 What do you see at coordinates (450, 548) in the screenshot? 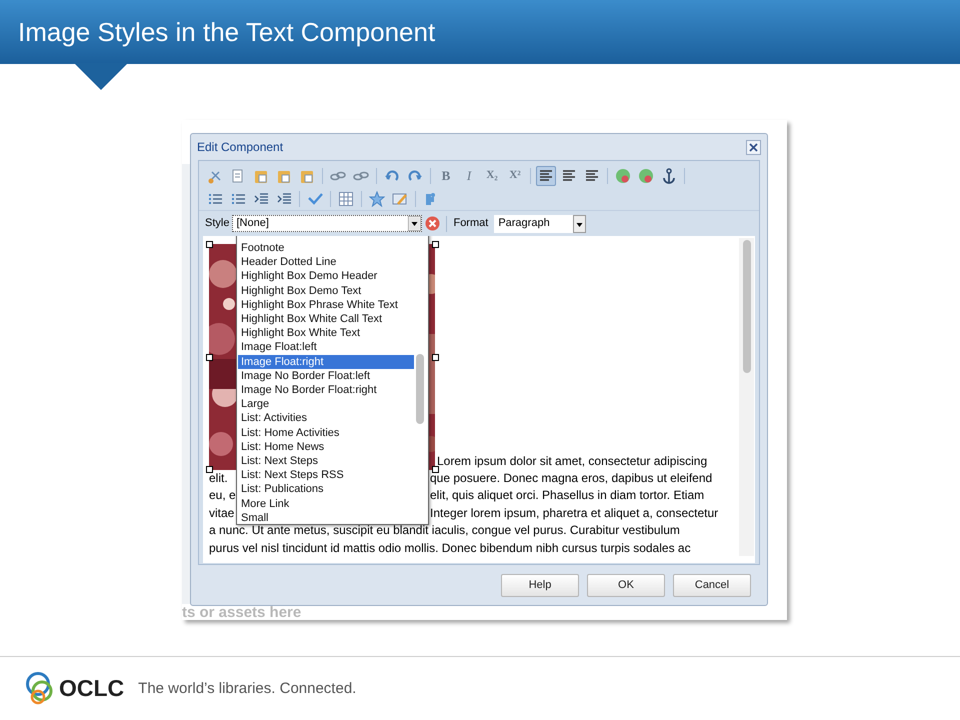
I see `body-text-line: purus vel nisl tincidunt id mattis odio mollis. Donec bibendum nibh cursus turpis sodales ac` at bounding box center [450, 548].